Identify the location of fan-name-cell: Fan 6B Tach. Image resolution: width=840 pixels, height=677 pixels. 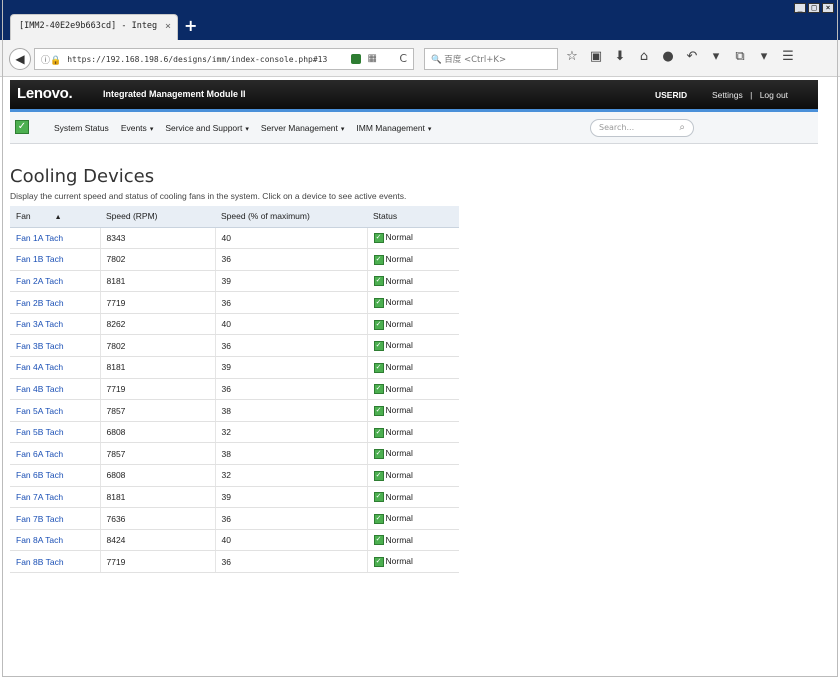
(55, 475).